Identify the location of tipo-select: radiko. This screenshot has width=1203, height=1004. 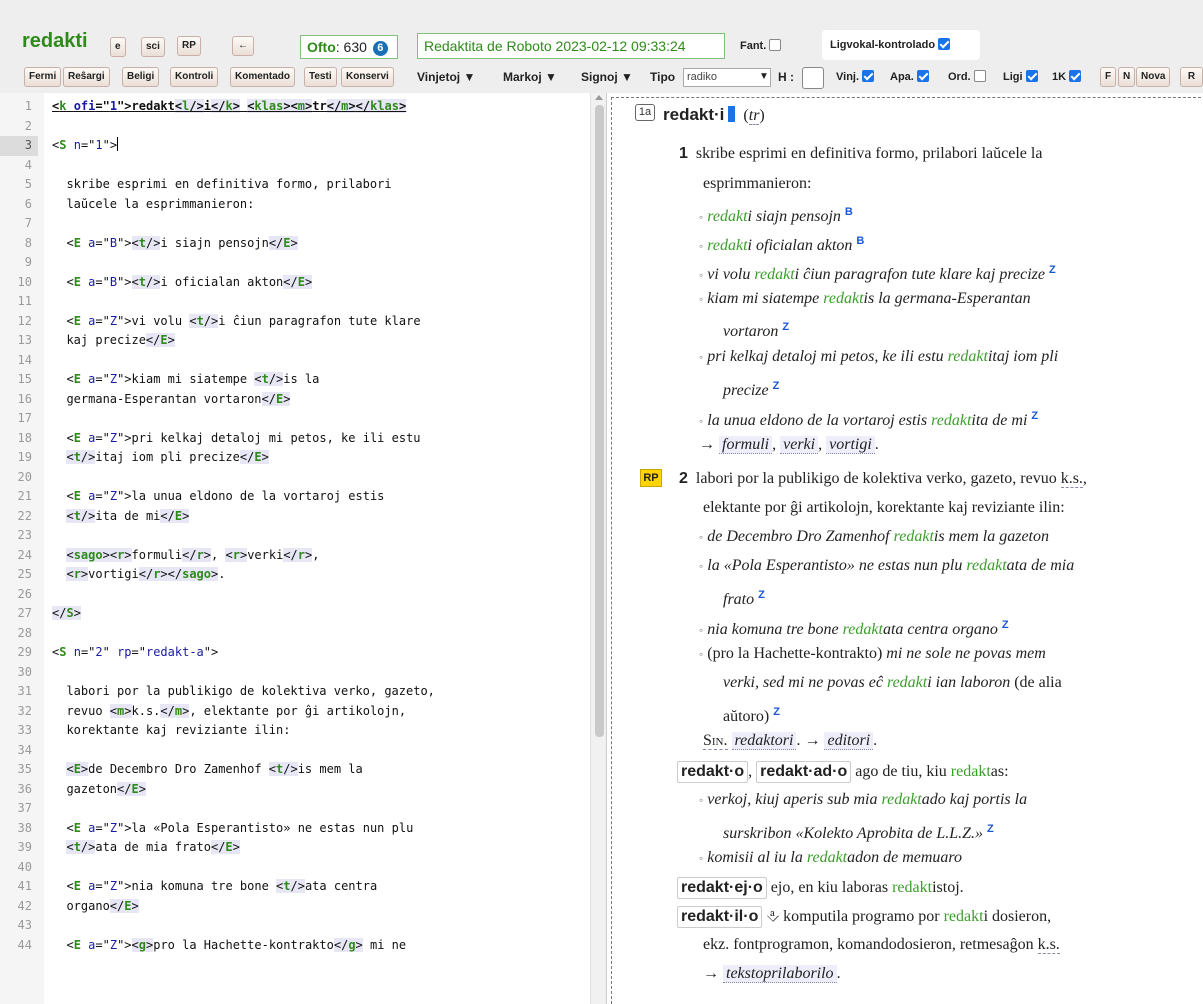
(727, 77).